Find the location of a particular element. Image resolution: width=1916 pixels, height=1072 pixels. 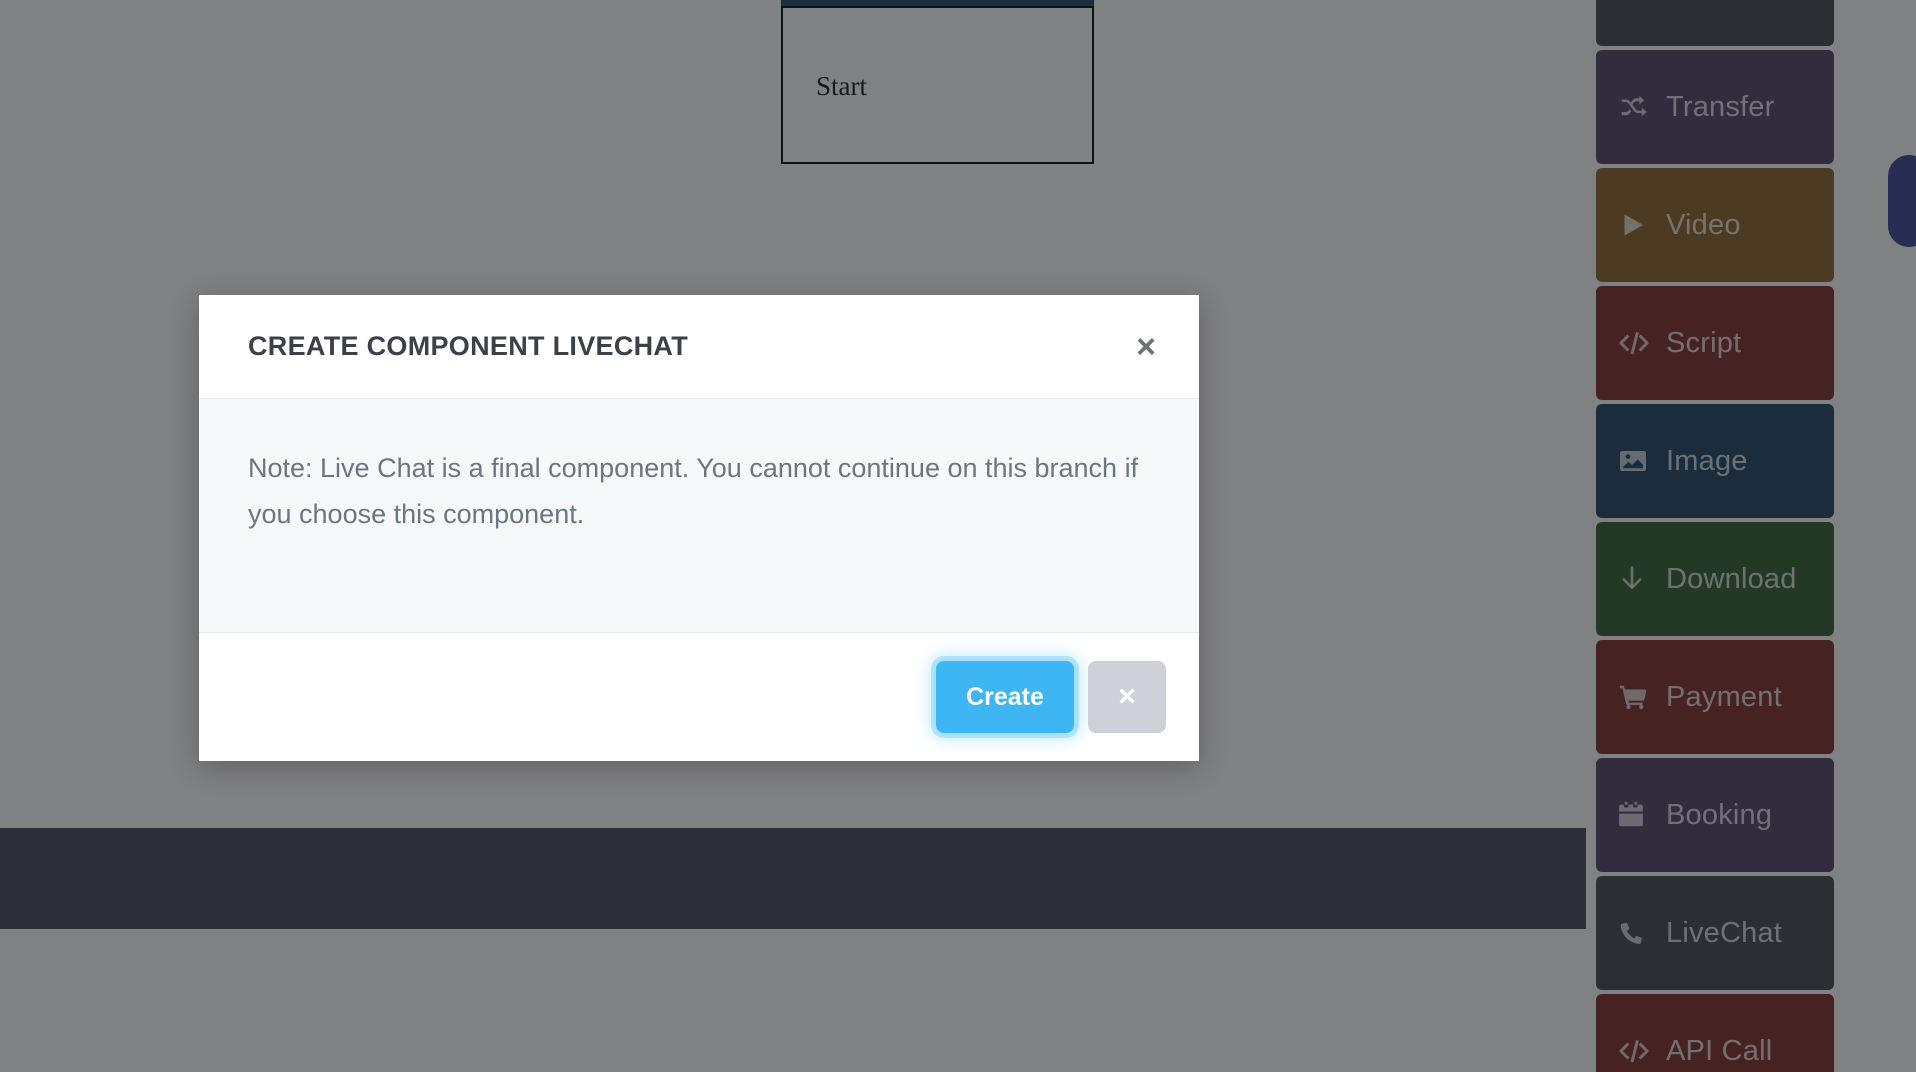

create-button: Create is located at coordinates (1005, 697).